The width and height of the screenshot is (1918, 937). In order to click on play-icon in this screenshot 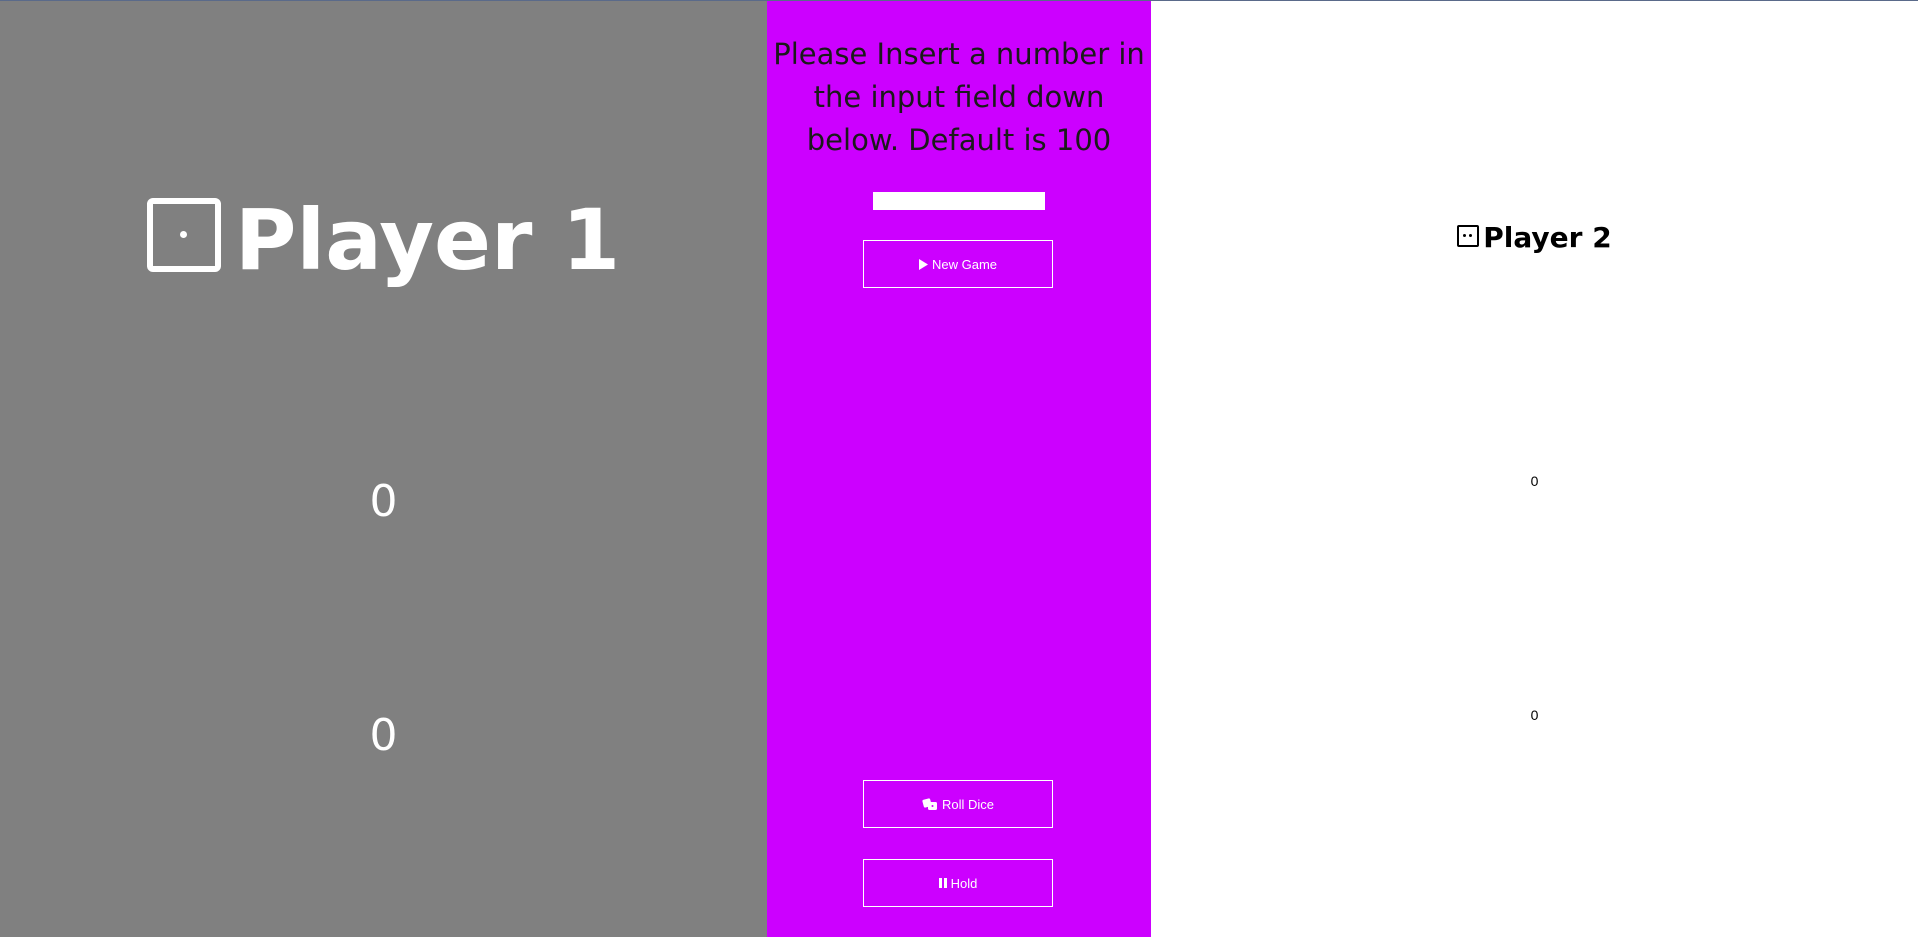, I will do `click(923, 264)`.